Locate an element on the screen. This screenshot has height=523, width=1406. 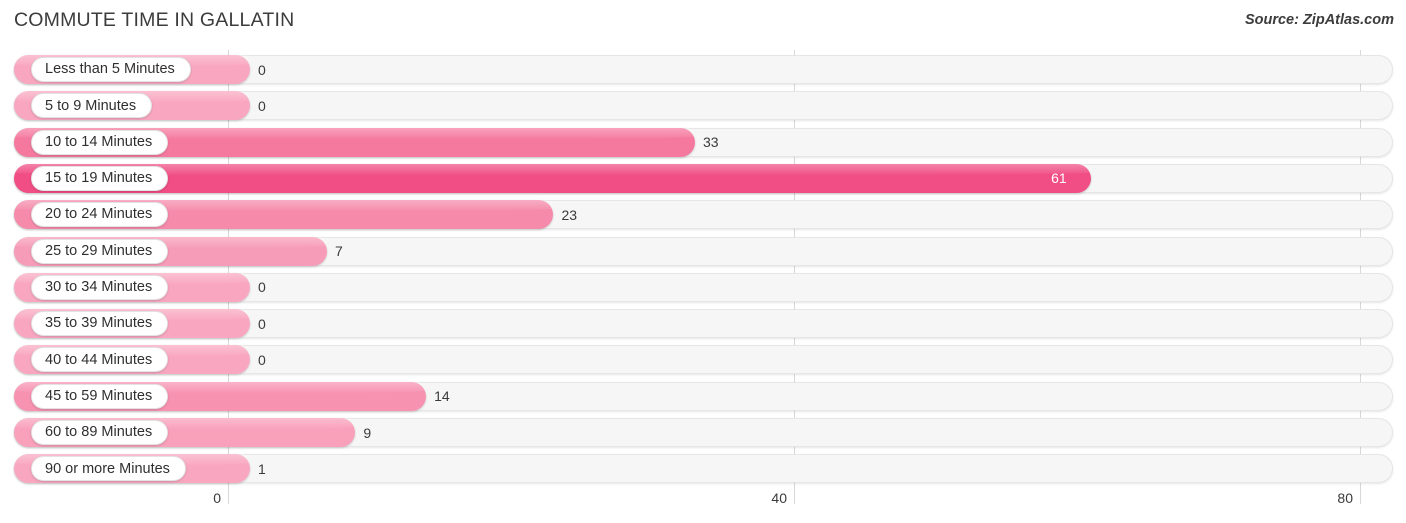
bar-row: 15 to 19 Minutes 61 is located at coordinates (703, 178).